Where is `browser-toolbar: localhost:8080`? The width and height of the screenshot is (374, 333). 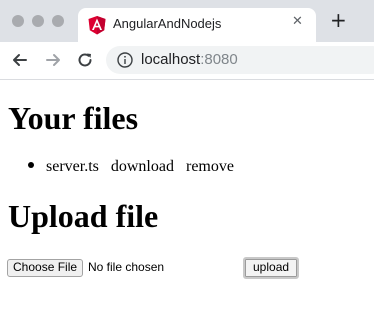
browser-toolbar: localhost:8080 is located at coordinates (187, 61).